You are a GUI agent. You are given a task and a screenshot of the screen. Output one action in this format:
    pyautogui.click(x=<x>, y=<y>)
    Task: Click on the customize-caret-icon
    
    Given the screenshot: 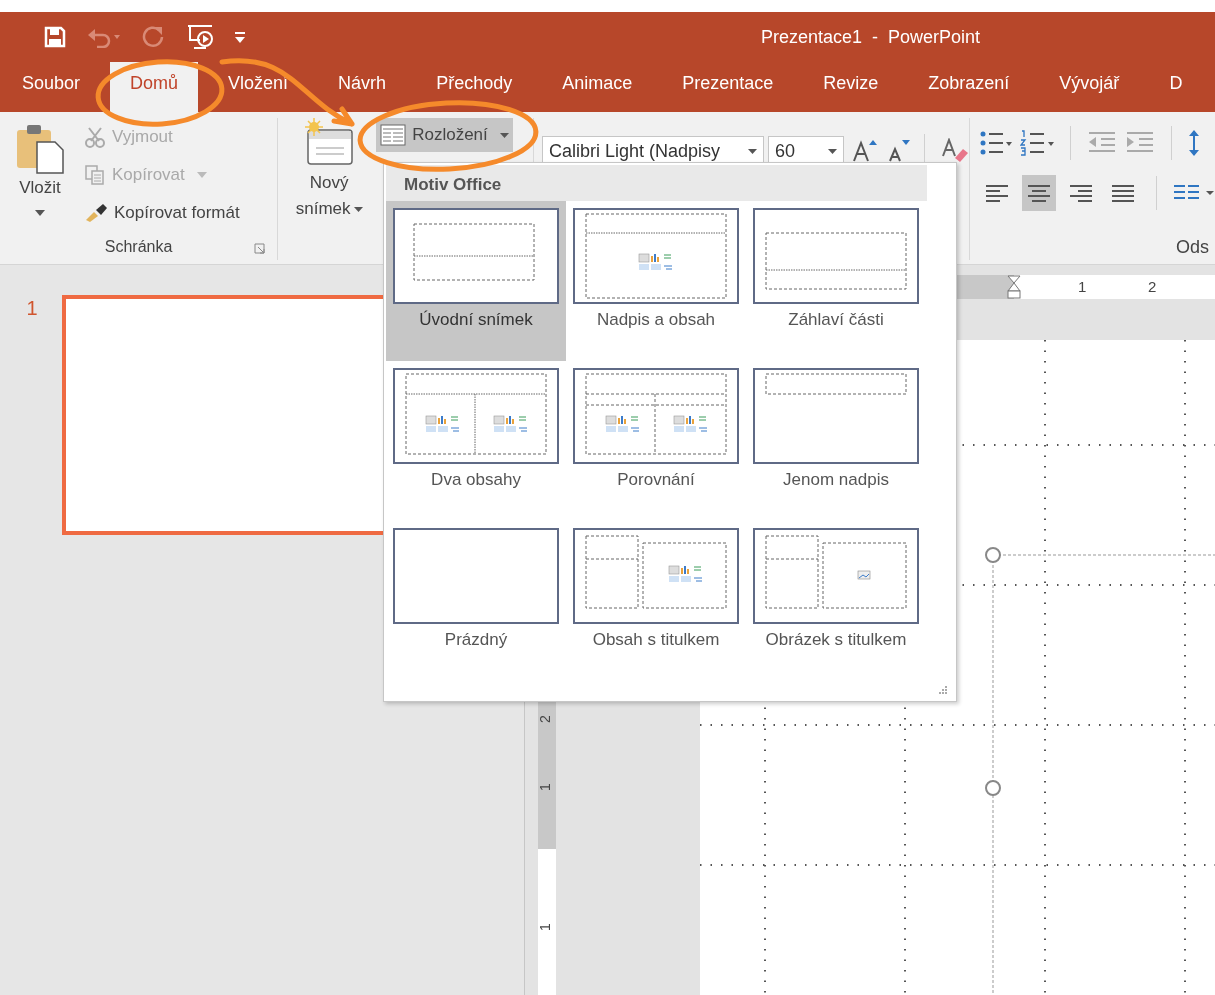 What is the action you would take?
    pyautogui.click(x=240, y=37)
    